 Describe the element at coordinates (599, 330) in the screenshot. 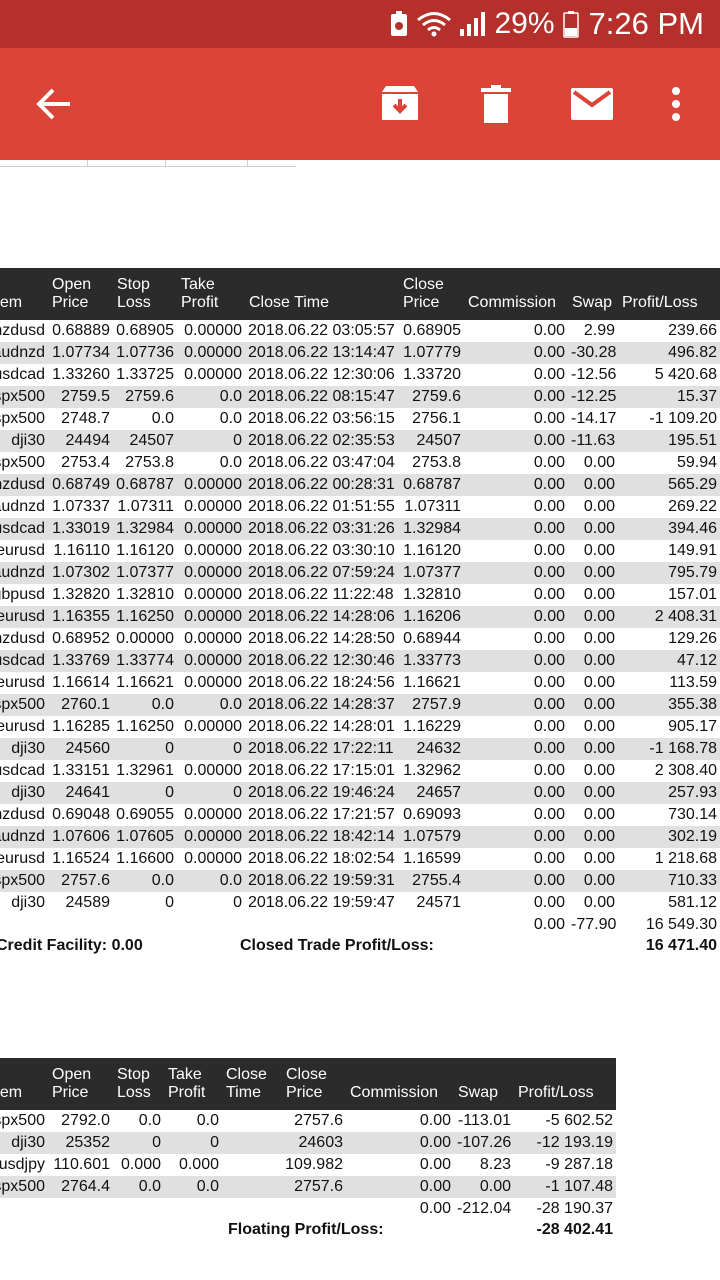

I see `table-cell: 2.99` at that location.